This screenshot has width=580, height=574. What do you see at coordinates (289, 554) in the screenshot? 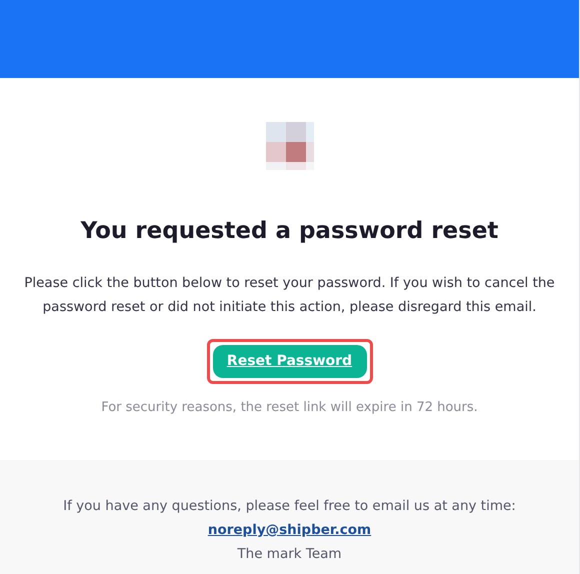
I see `signature-text: The mark Team` at bounding box center [289, 554].